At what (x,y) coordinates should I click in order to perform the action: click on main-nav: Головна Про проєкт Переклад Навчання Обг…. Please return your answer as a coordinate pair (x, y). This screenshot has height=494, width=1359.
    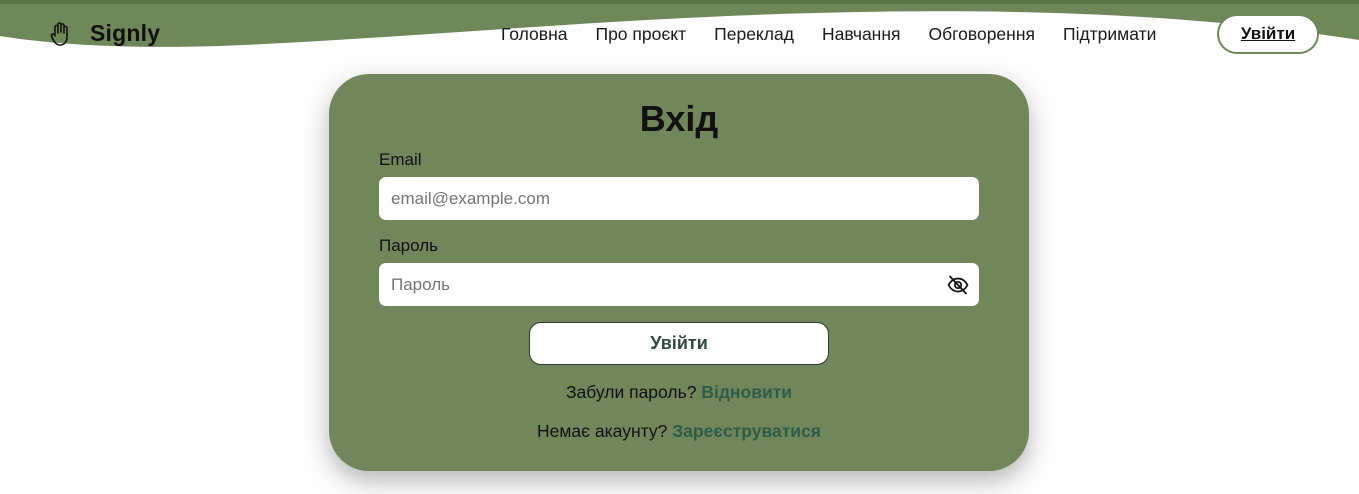
    Looking at the image, I should click on (828, 34).